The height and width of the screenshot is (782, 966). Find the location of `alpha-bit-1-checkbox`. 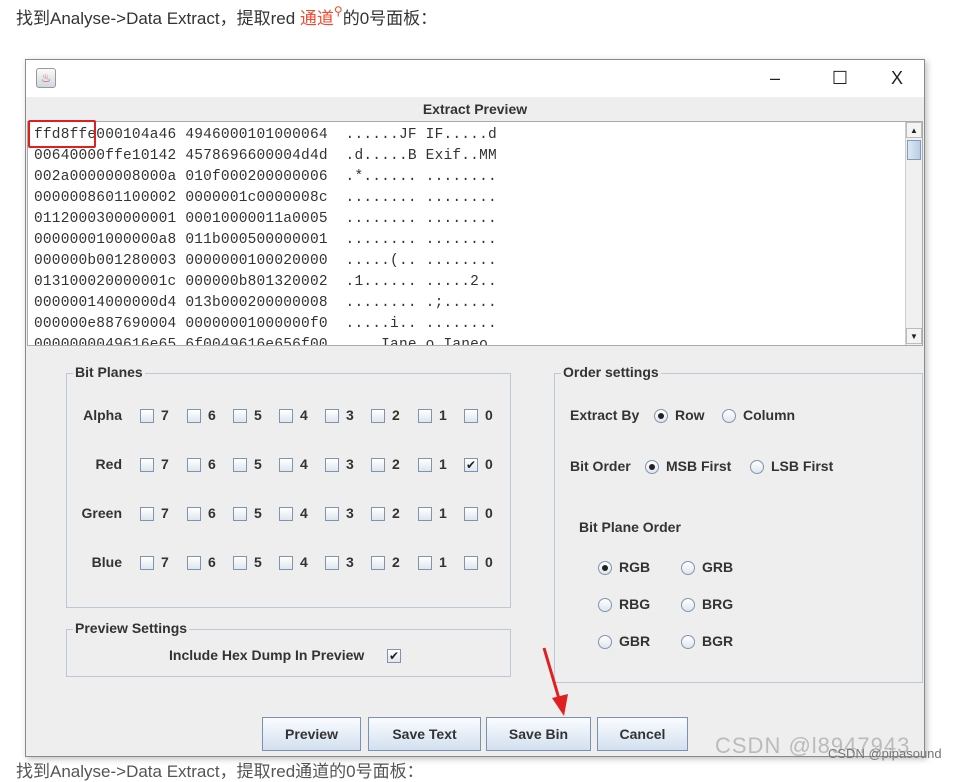

alpha-bit-1-checkbox is located at coordinates (425, 416).